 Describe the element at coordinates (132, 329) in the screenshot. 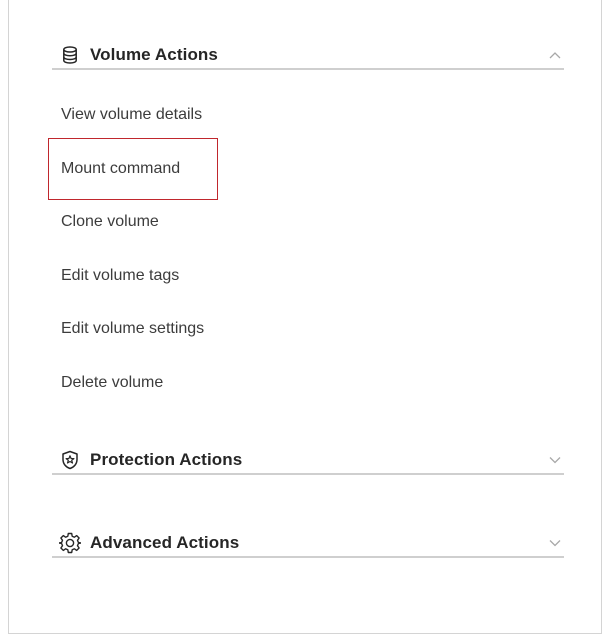

I see `edit-volume-settings-item: Edit volume settings` at that location.